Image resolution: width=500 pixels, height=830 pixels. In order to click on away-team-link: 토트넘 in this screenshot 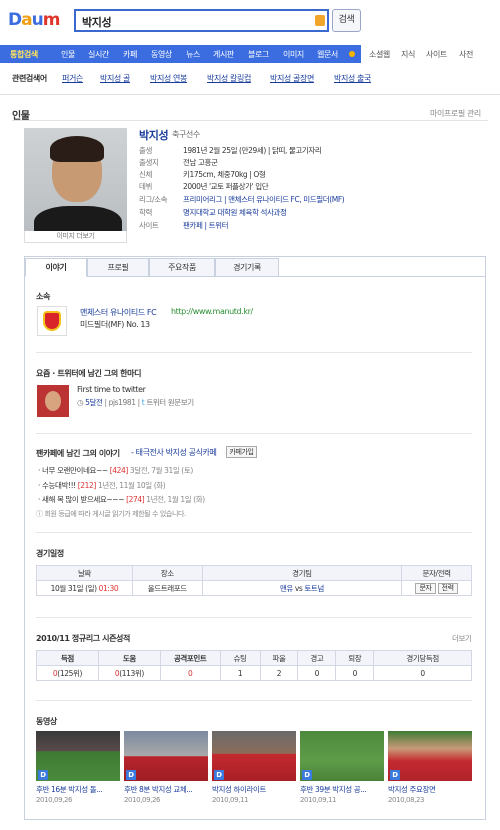, I will do `click(314, 588)`.